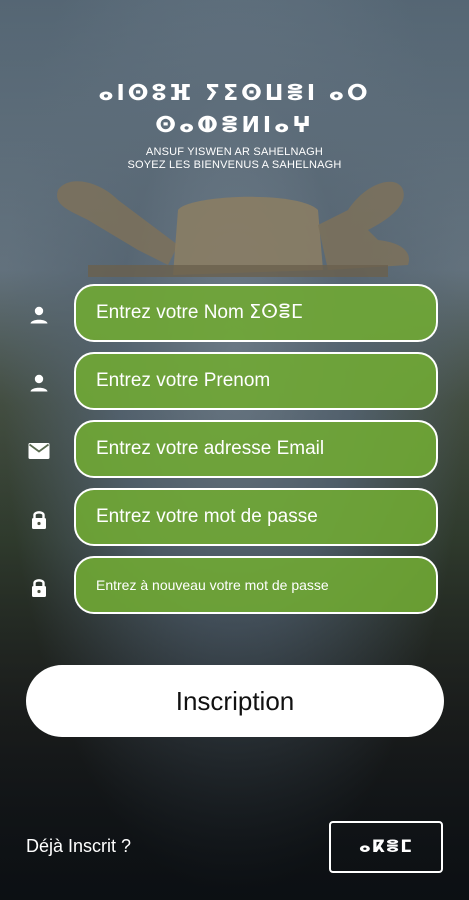  I want to click on welcome-kabyle-text: ANSUF YISWEN AR SAHELNAGH, so click(234, 152).